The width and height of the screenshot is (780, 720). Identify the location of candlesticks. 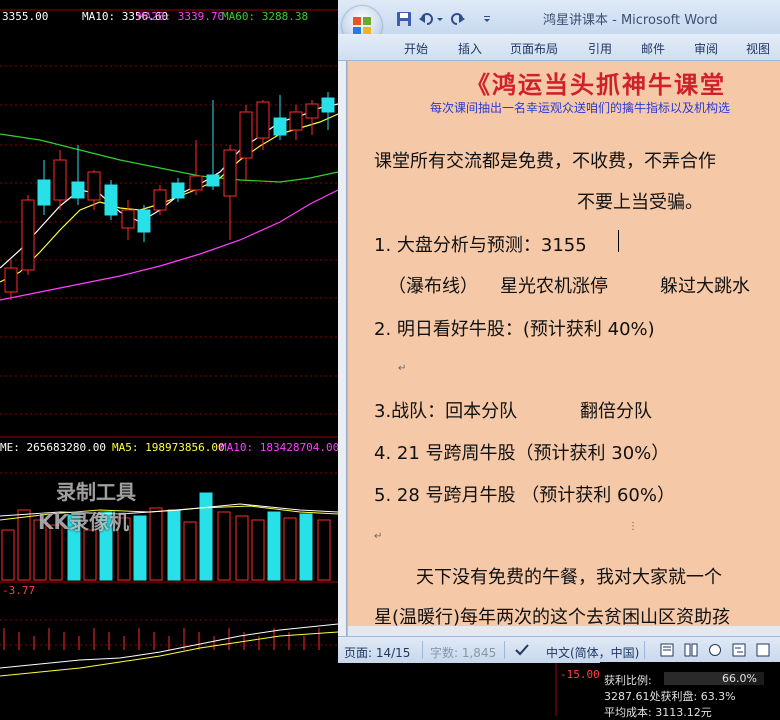
(169, 196).